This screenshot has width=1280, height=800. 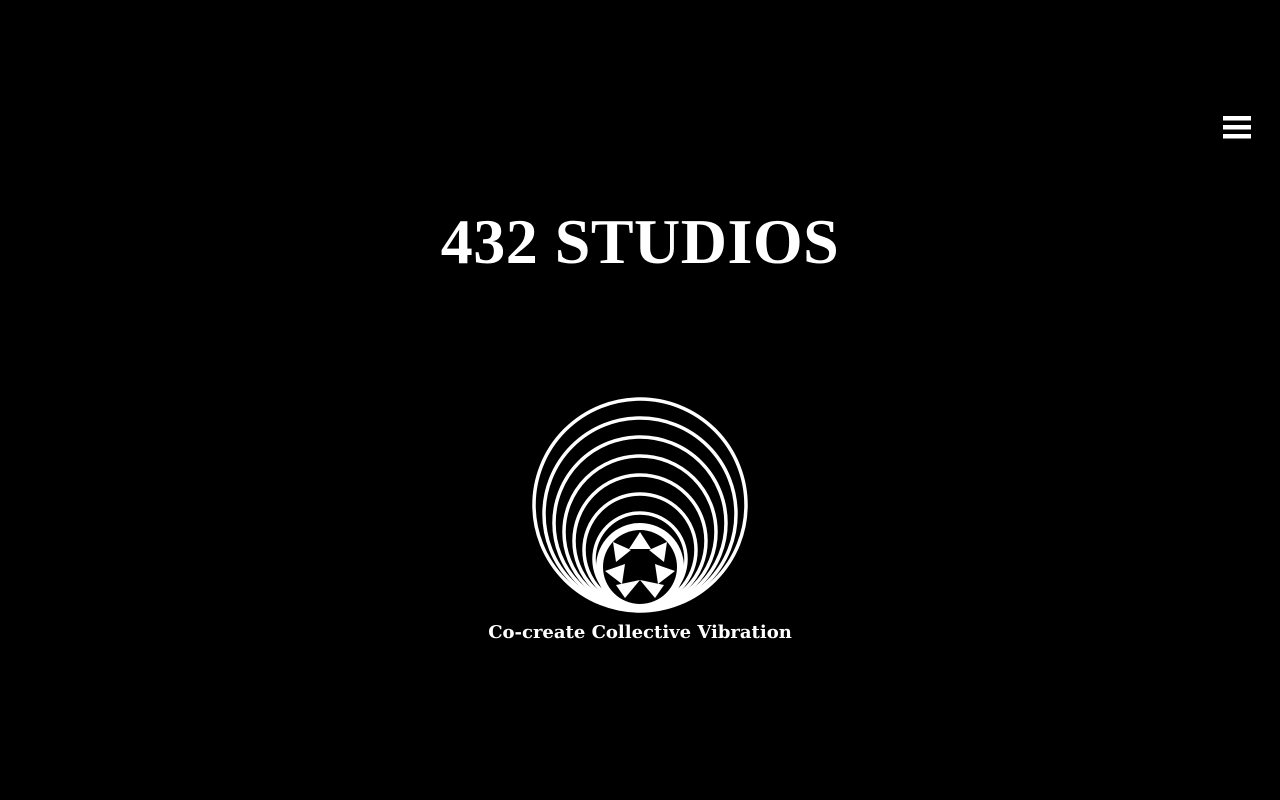 I want to click on concentric-circles-star-logo, so click(x=640, y=505).